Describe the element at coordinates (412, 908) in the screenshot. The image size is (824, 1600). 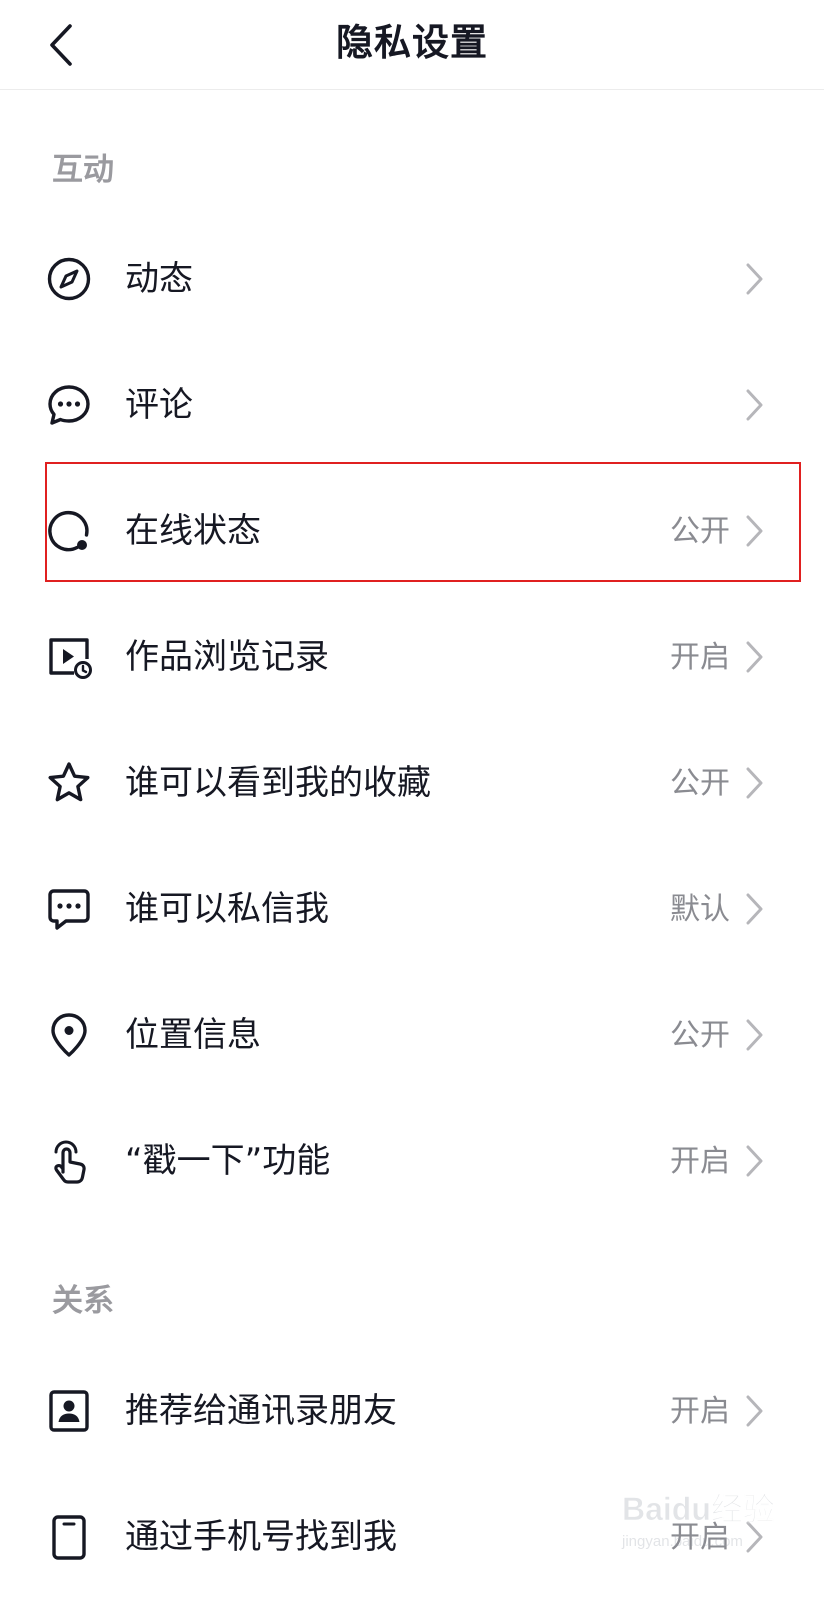
I see `setting-row-direct-message: 谁可以私信我 默认` at that location.